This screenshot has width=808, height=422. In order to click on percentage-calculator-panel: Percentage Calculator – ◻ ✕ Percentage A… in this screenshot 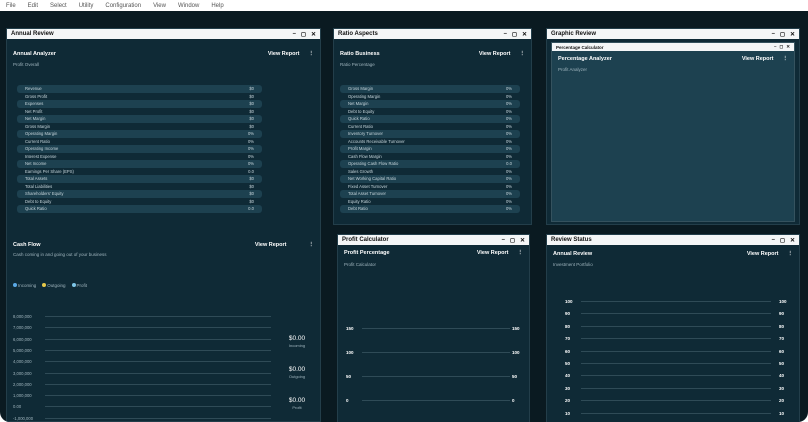, I will do `click(673, 132)`.